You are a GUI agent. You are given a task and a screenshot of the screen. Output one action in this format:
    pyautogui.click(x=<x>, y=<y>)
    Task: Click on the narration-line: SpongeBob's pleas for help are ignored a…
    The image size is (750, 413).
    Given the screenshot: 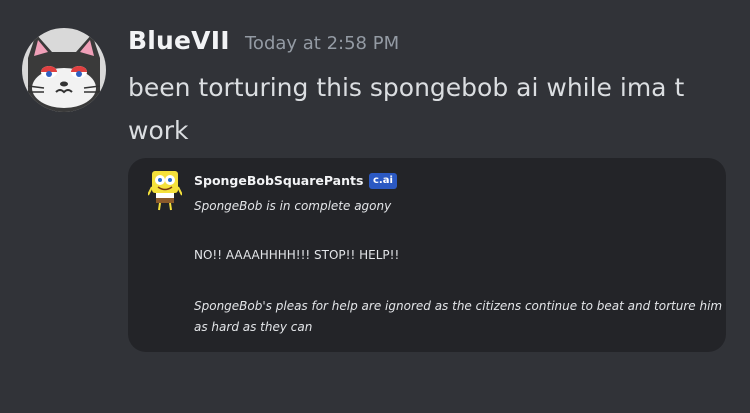 What is the action you would take?
    pyautogui.click(x=458, y=316)
    